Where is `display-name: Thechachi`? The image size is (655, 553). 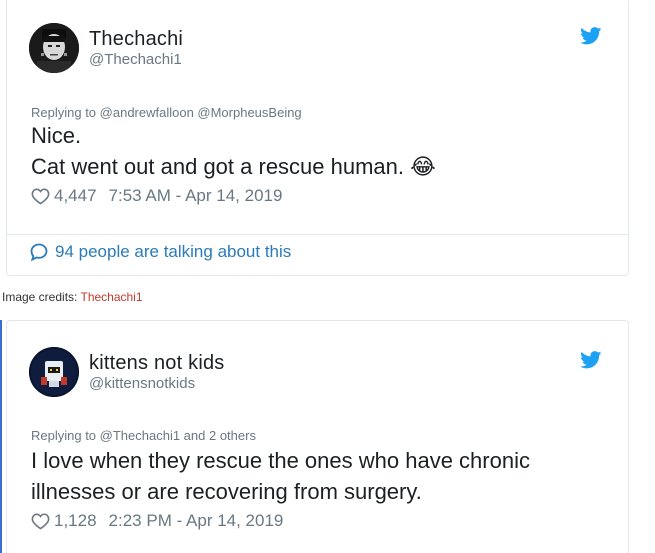 display-name: Thechachi is located at coordinates (136, 39).